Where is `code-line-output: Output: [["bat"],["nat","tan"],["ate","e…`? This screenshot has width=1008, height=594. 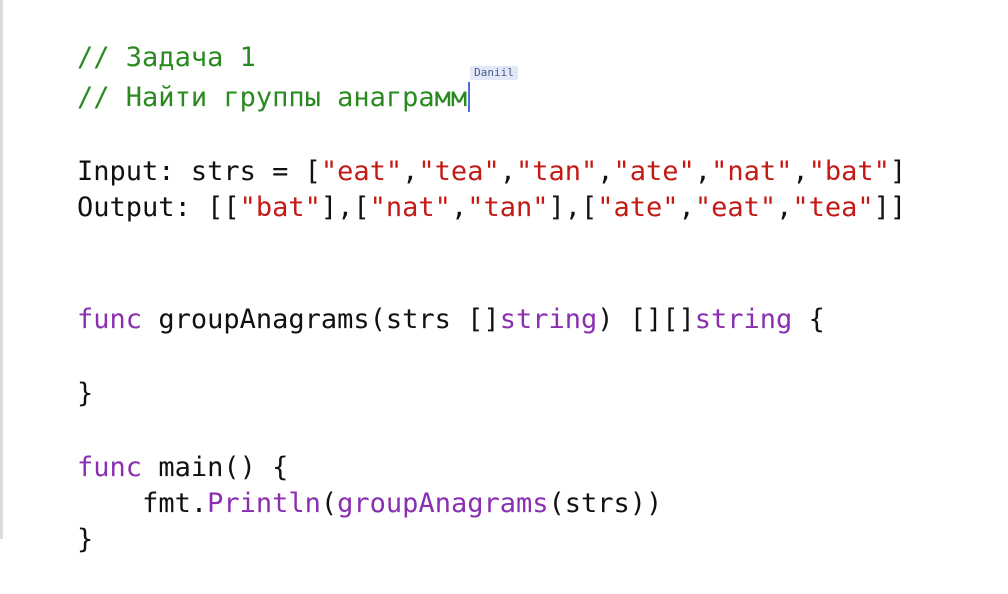 code-line-output: Output: [["bat"],["nat","tan"],["ate","e… is located at coordinates (459, 188).